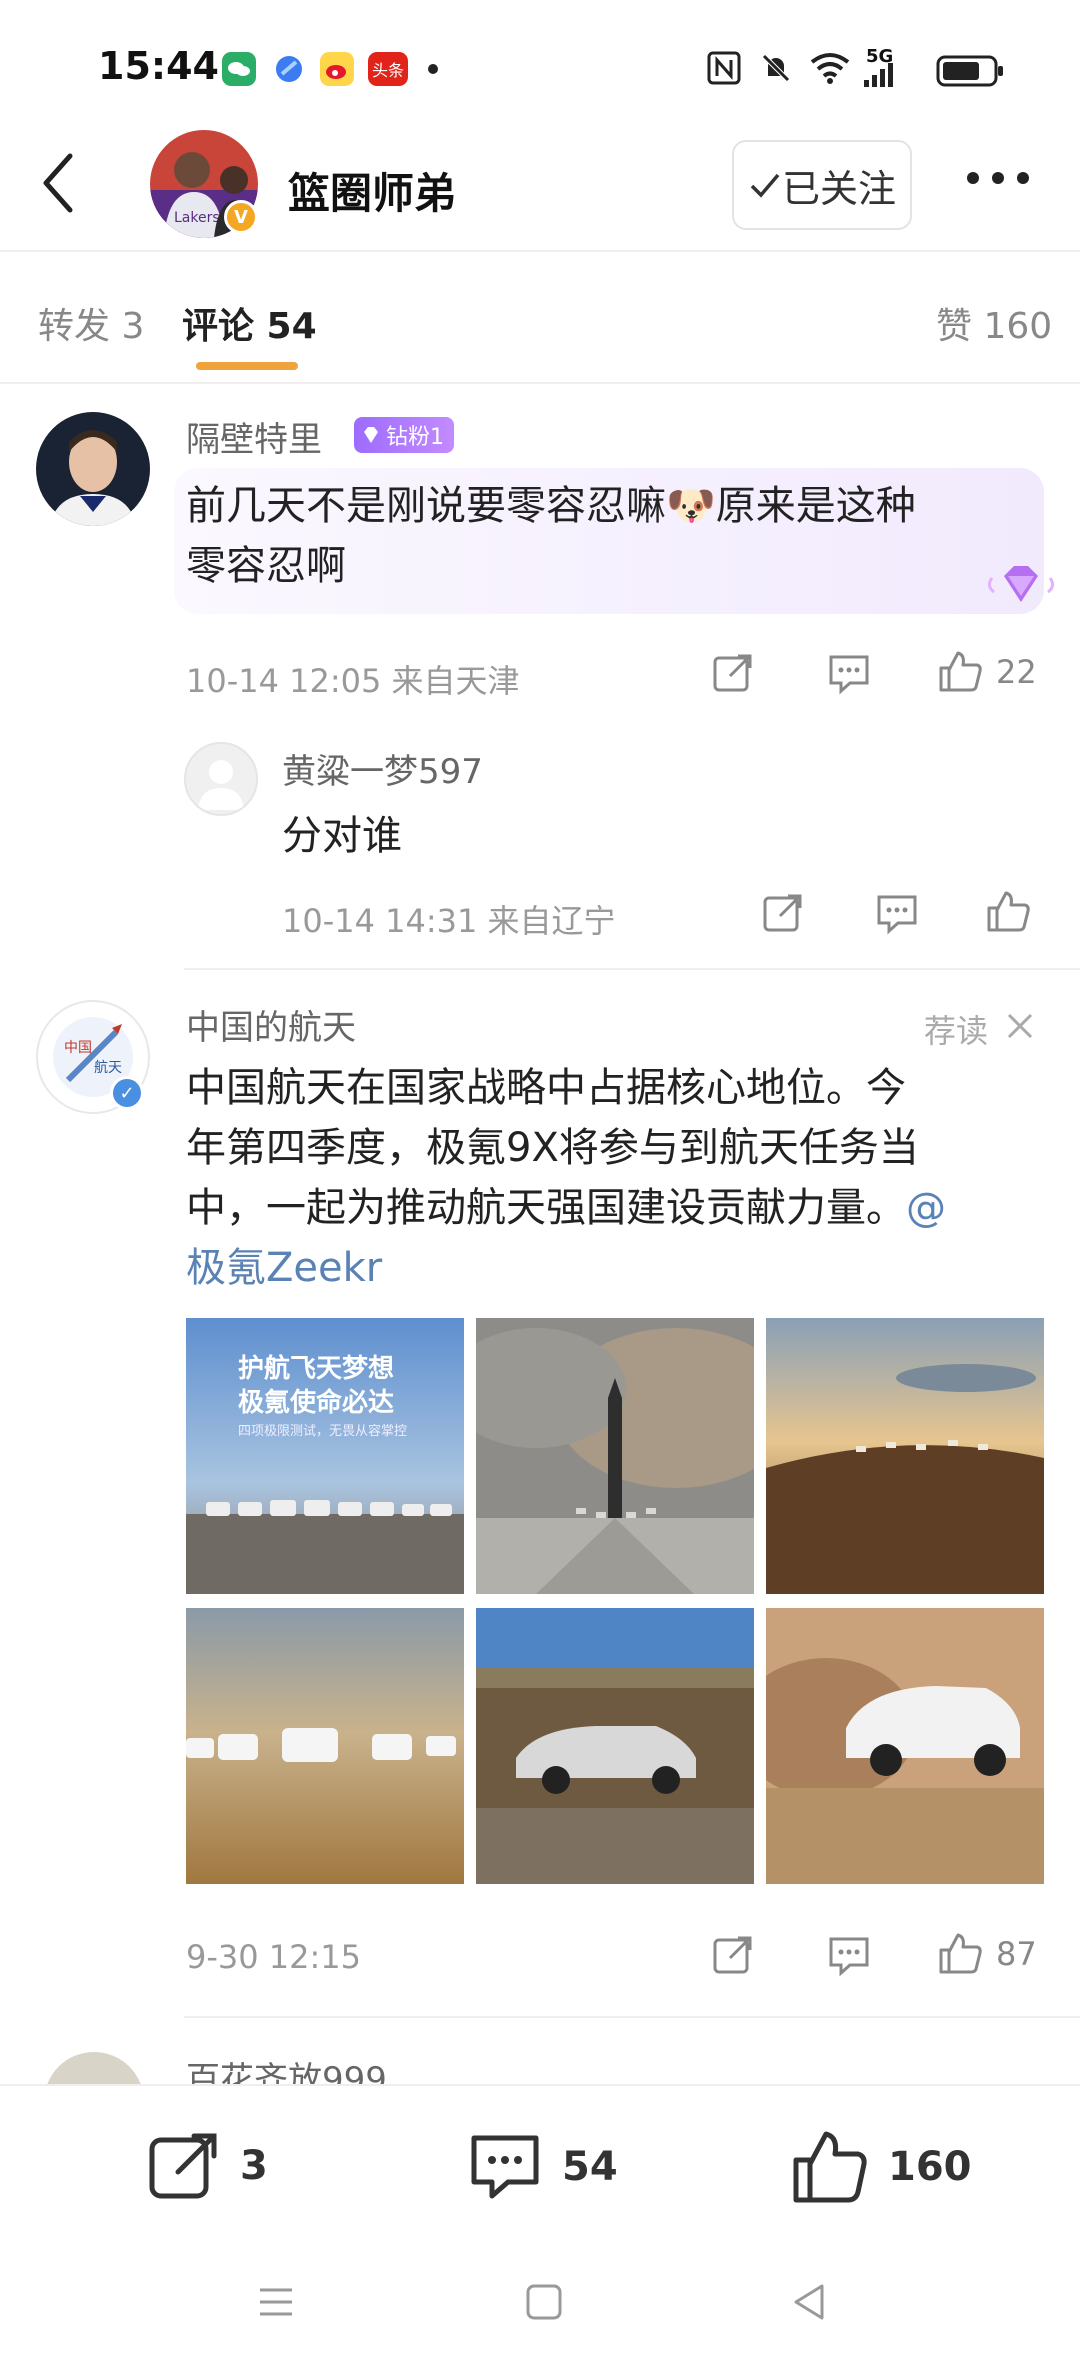 This screenshot has width=1080, height=2373. Describe the element at coordinates (879, 77) in the screenshot. I see `signal-icon` at that location.